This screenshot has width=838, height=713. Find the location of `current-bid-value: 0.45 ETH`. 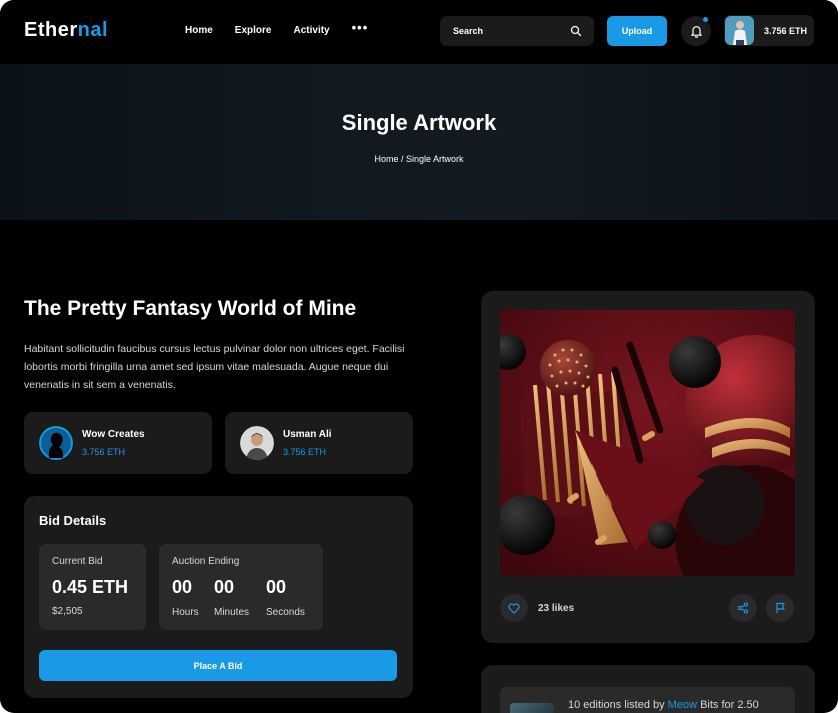

current-bid-value: 0.45 ETH is located at coordinates (90, 587).